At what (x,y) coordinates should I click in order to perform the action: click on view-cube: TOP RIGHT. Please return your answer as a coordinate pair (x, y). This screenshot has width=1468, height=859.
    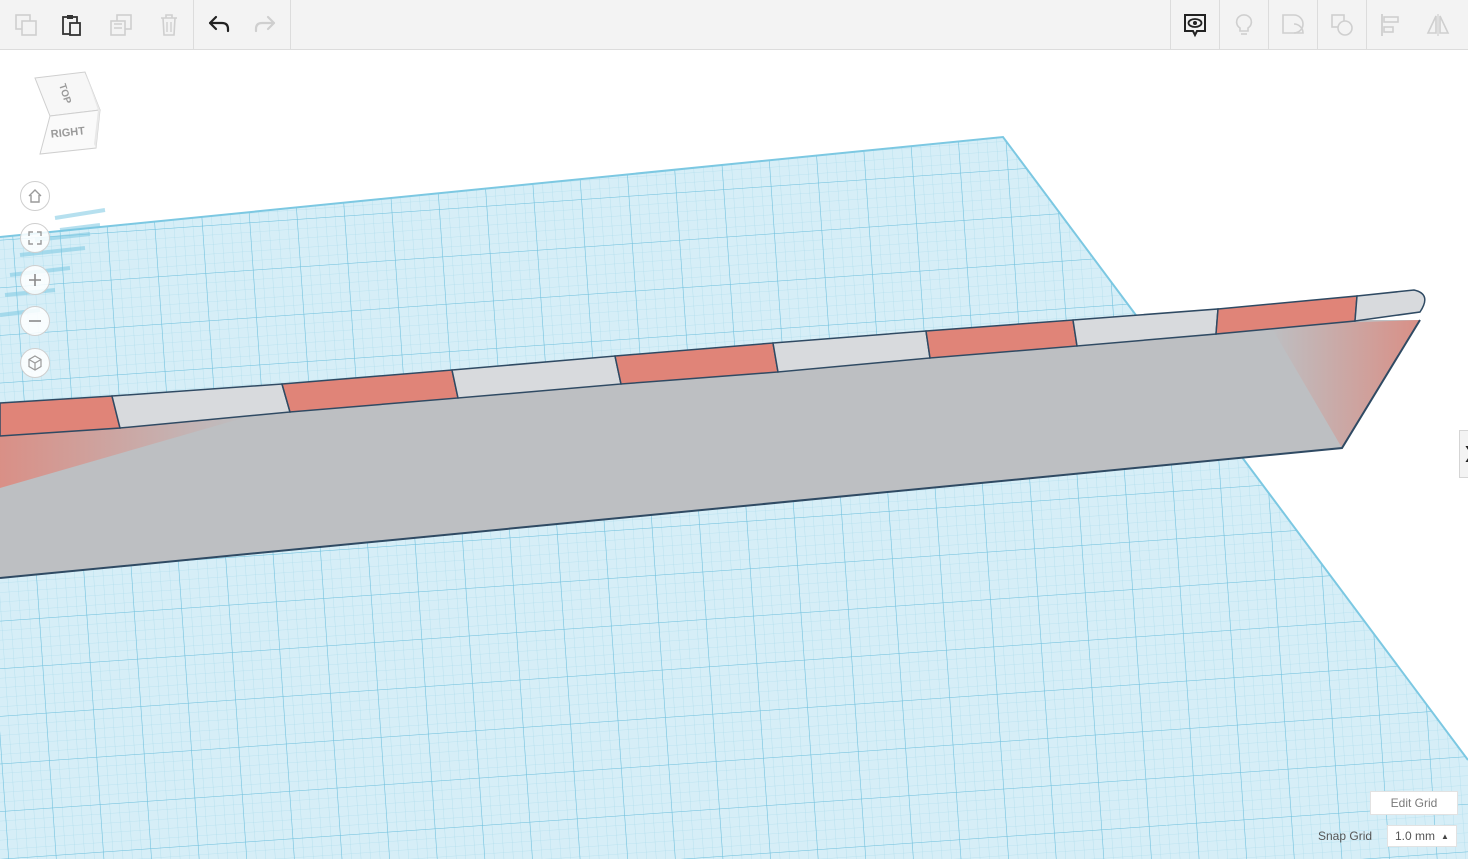
    Looking at the image, I should click on (70, 115).